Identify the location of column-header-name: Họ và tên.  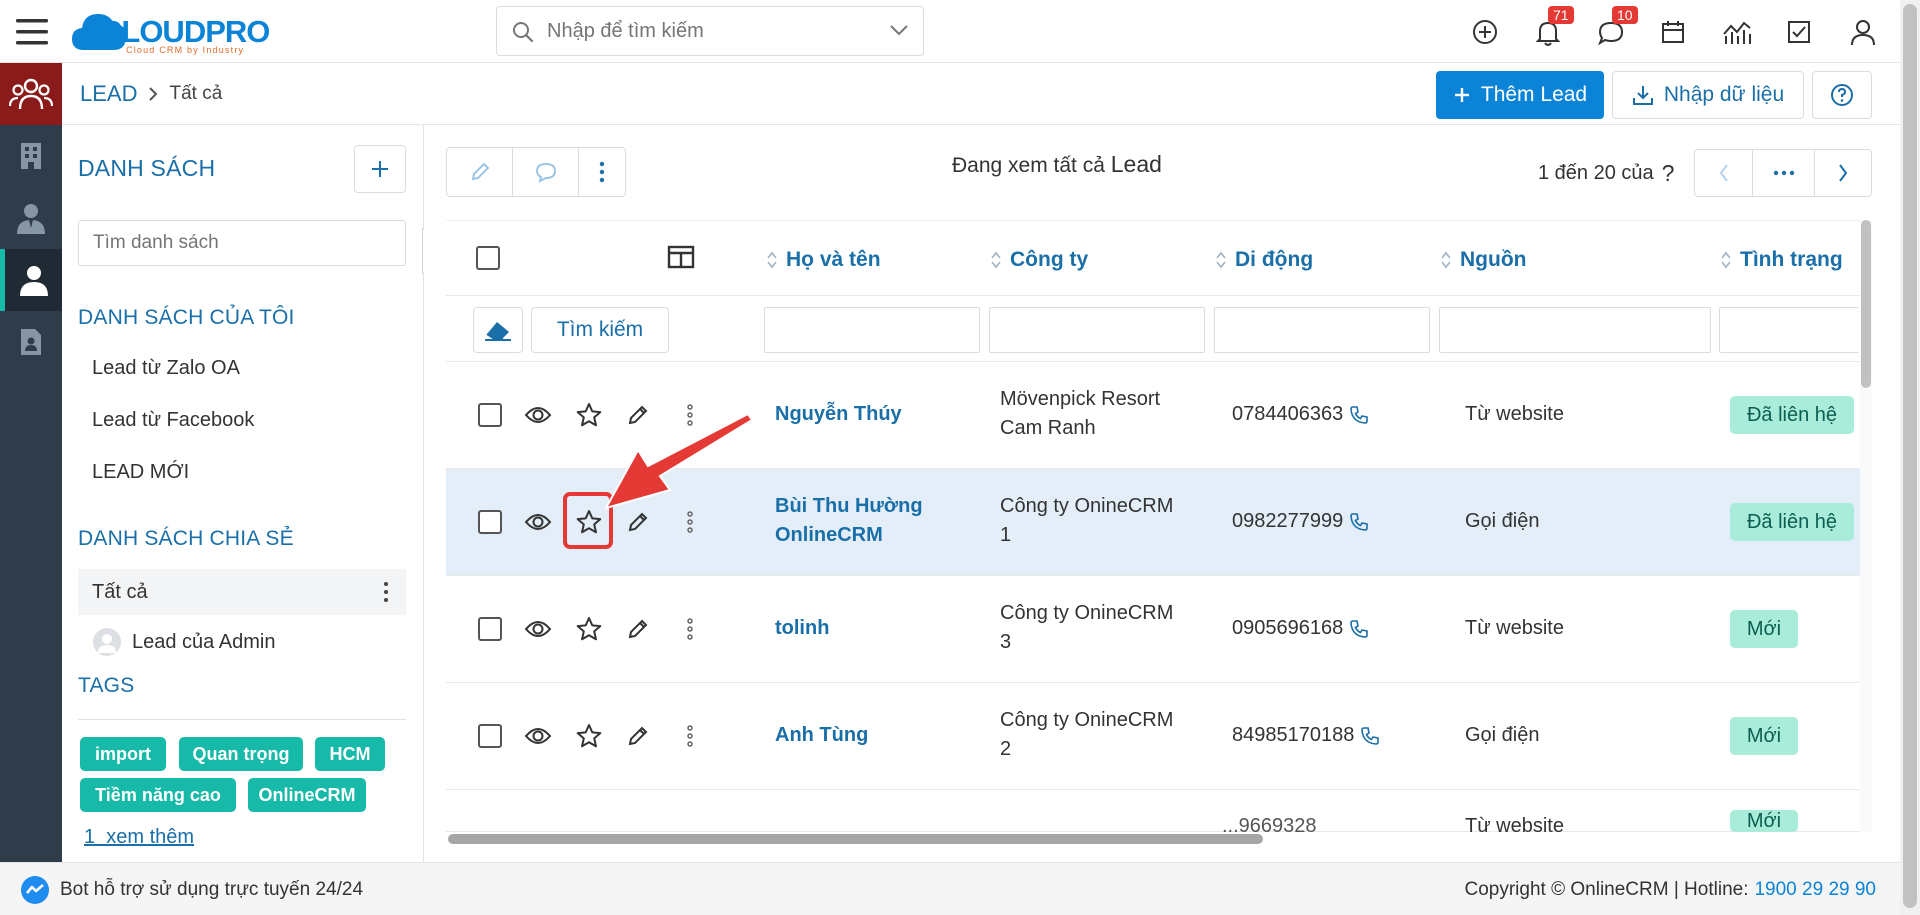
(823, 260).